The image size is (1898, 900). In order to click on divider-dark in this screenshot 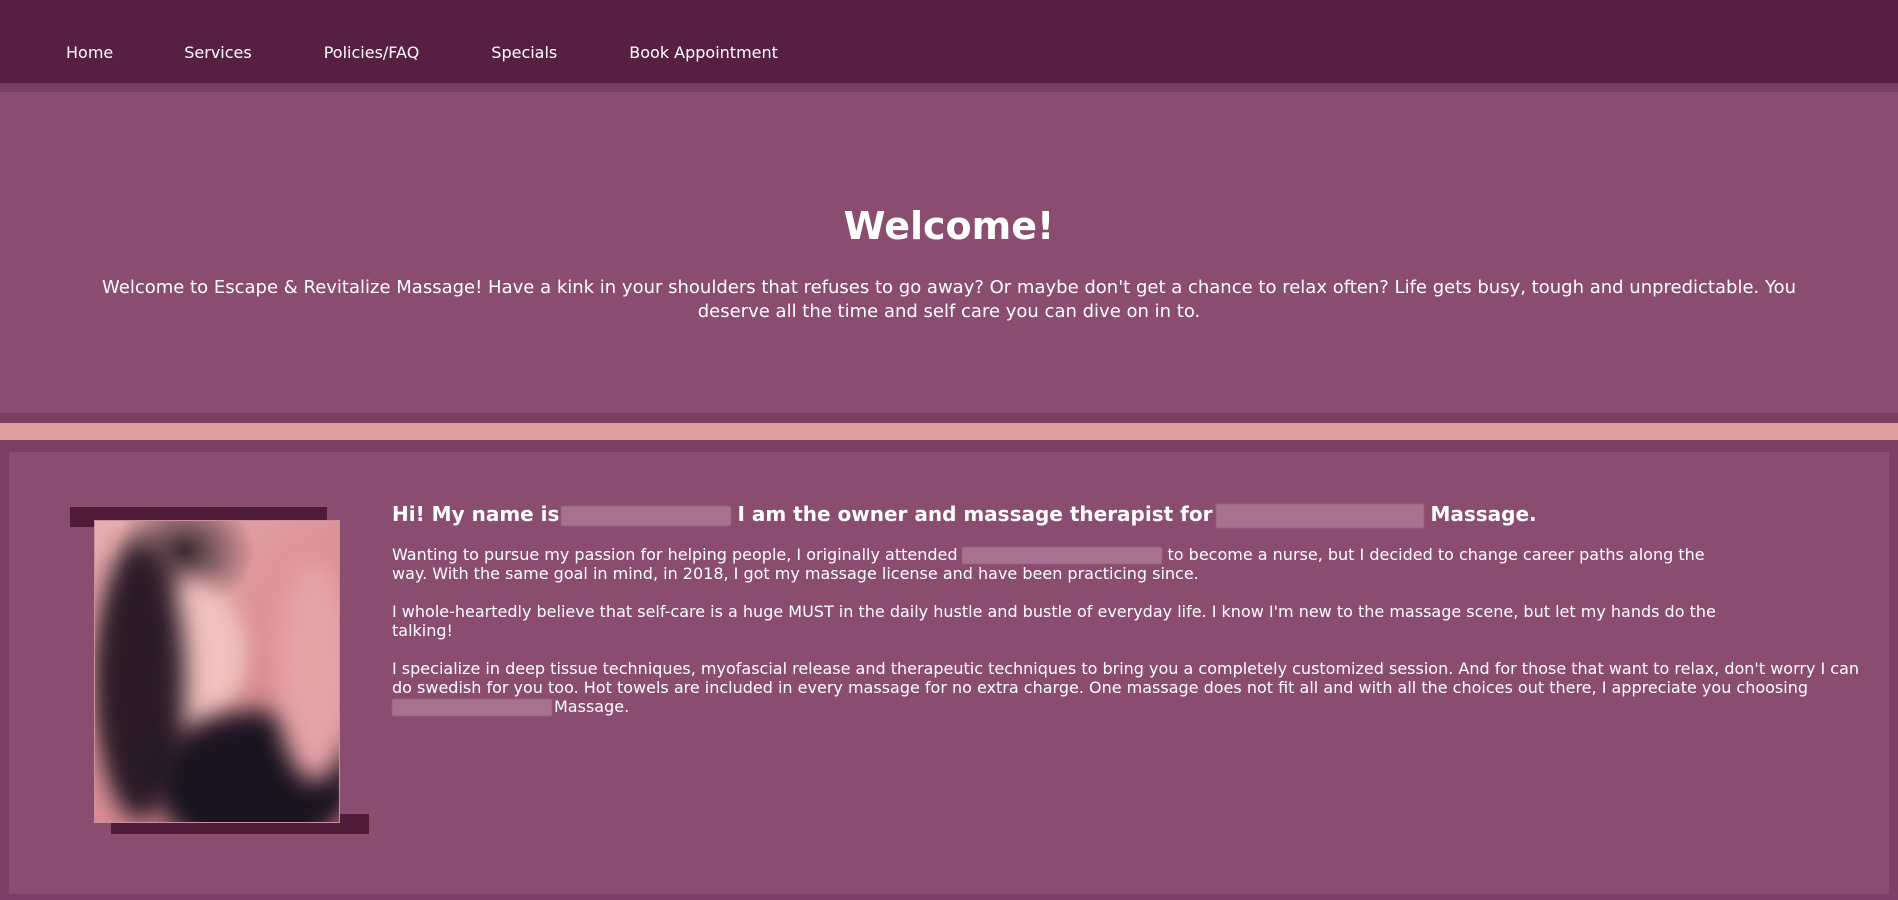, I will do `click(949, 418)`.